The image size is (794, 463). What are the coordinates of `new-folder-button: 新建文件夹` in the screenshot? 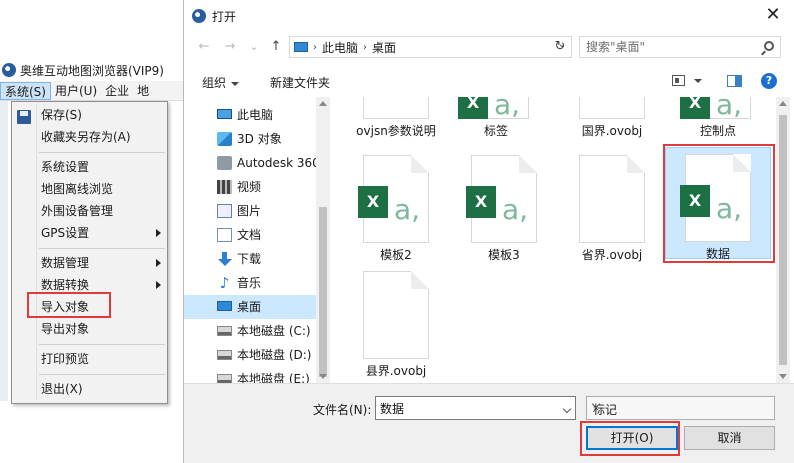 It's located at (300, 82).